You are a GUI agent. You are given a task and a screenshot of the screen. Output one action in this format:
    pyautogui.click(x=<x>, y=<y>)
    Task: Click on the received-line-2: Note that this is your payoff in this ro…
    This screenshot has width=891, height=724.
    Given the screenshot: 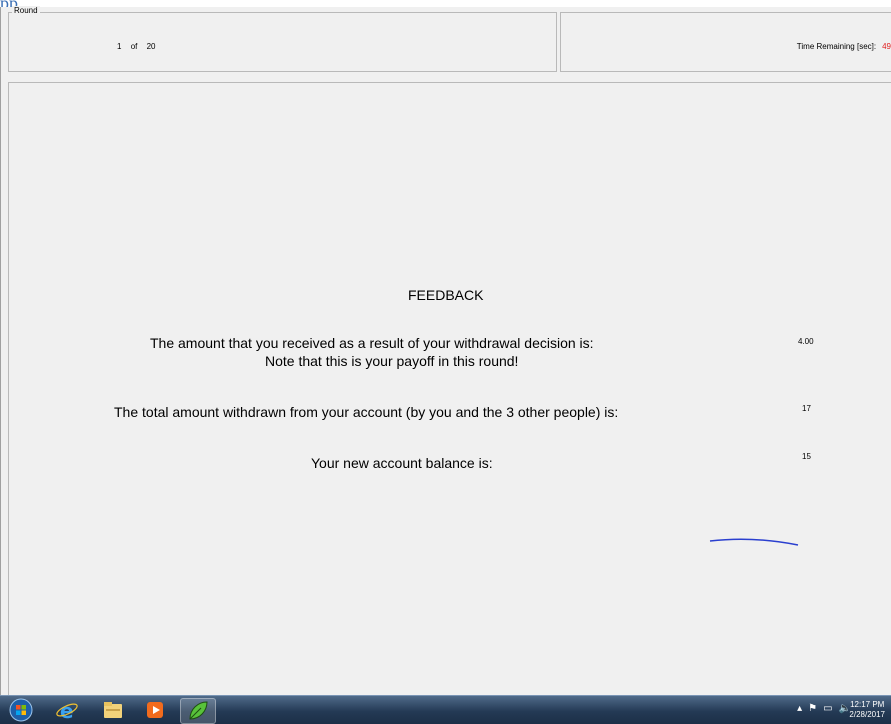 What is the action you would take?
    pyautogui.click(x=392, y=361)
    